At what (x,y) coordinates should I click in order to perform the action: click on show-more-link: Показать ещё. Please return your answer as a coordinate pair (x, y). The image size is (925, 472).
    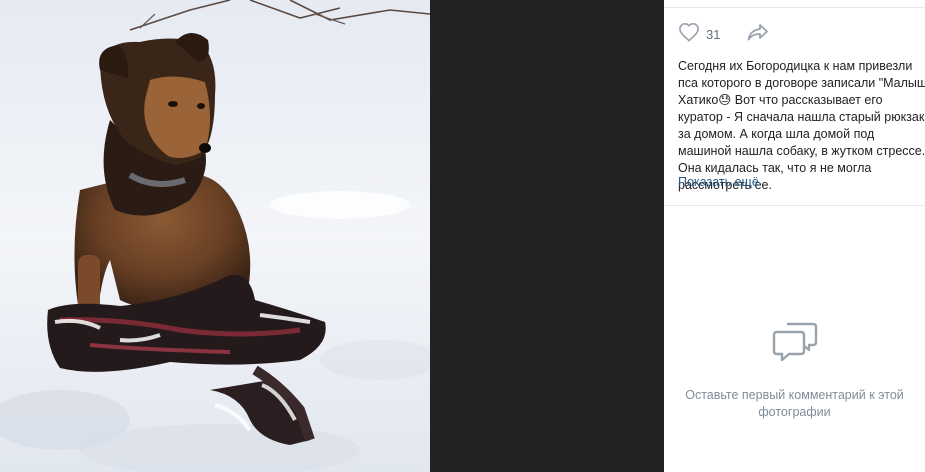
    Looking at the image, I should click on (718, 182).